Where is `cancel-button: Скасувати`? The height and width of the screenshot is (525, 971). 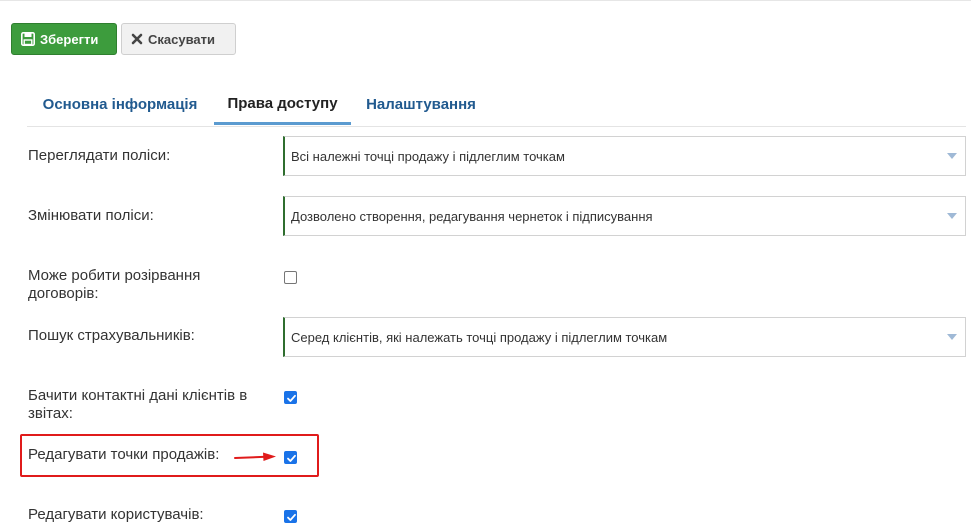
cancel-button: Скасувати is located at coordinates (178, 39).